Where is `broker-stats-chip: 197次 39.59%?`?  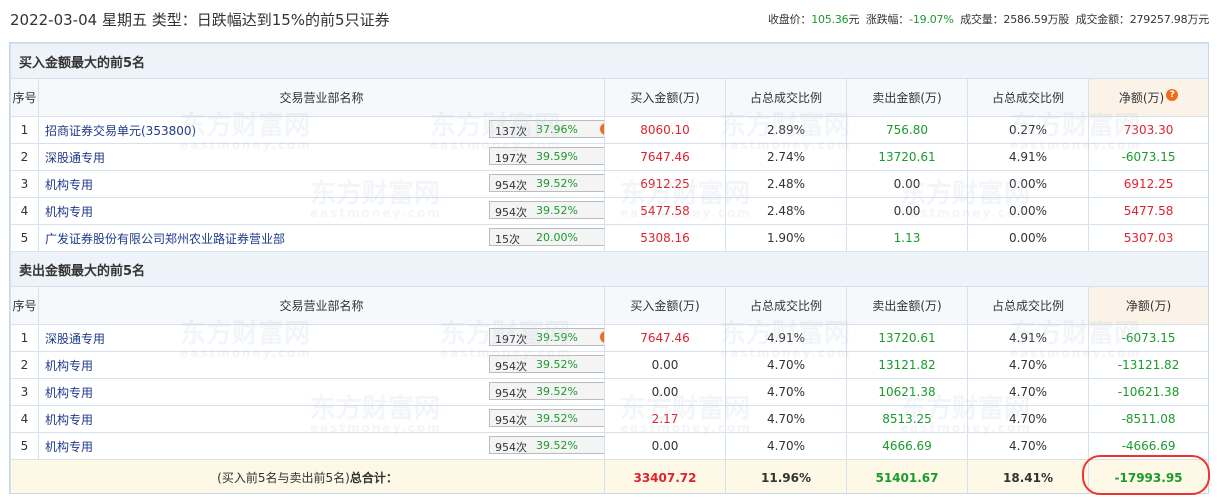 broker-stats-chip: 197次 39.59%? is located at coordinates (546, 337).